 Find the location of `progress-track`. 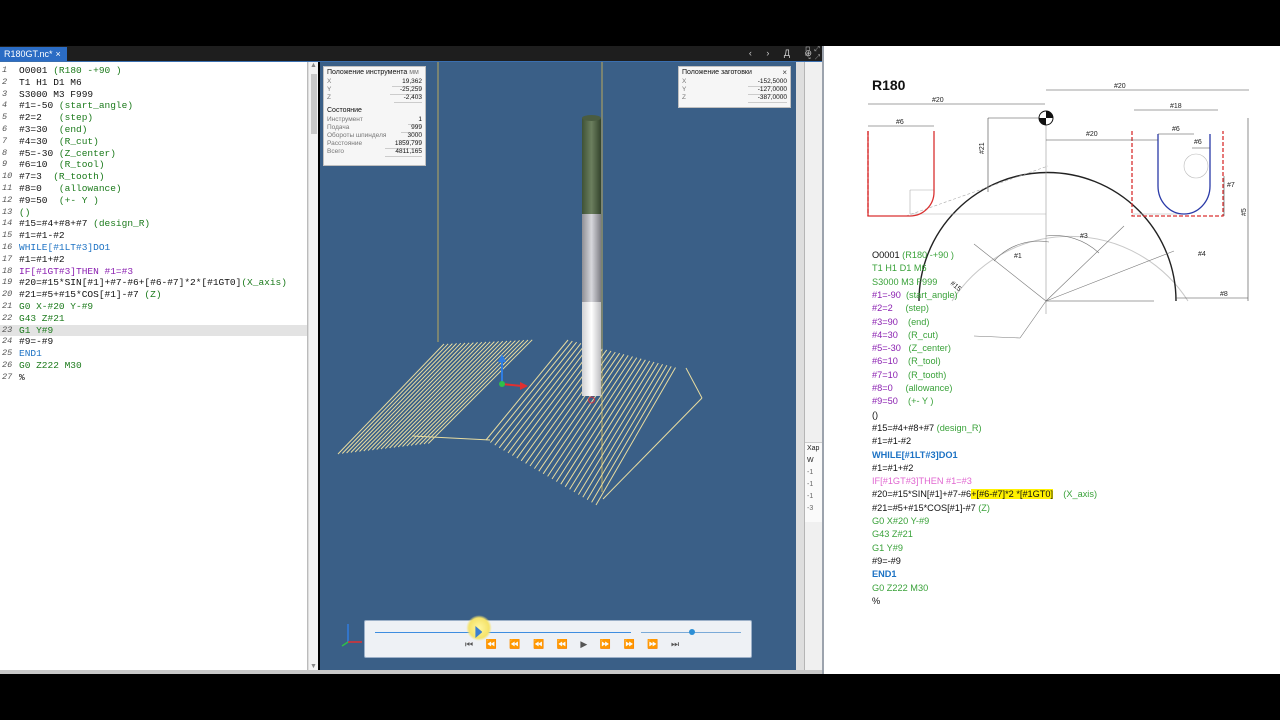

progress-track is located at coordinates (503, 632).